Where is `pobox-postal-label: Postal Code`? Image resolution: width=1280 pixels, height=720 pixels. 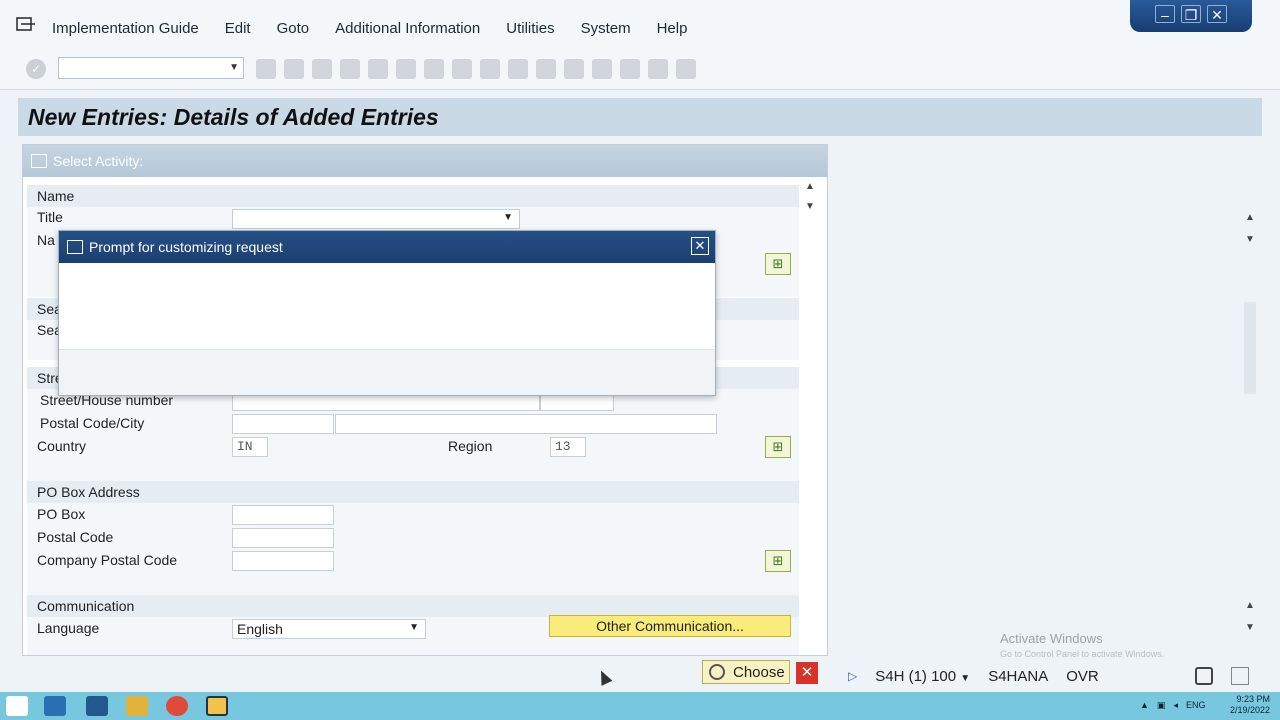 pobox-postal-label: Postal Code is located at coordinates (75, 537).